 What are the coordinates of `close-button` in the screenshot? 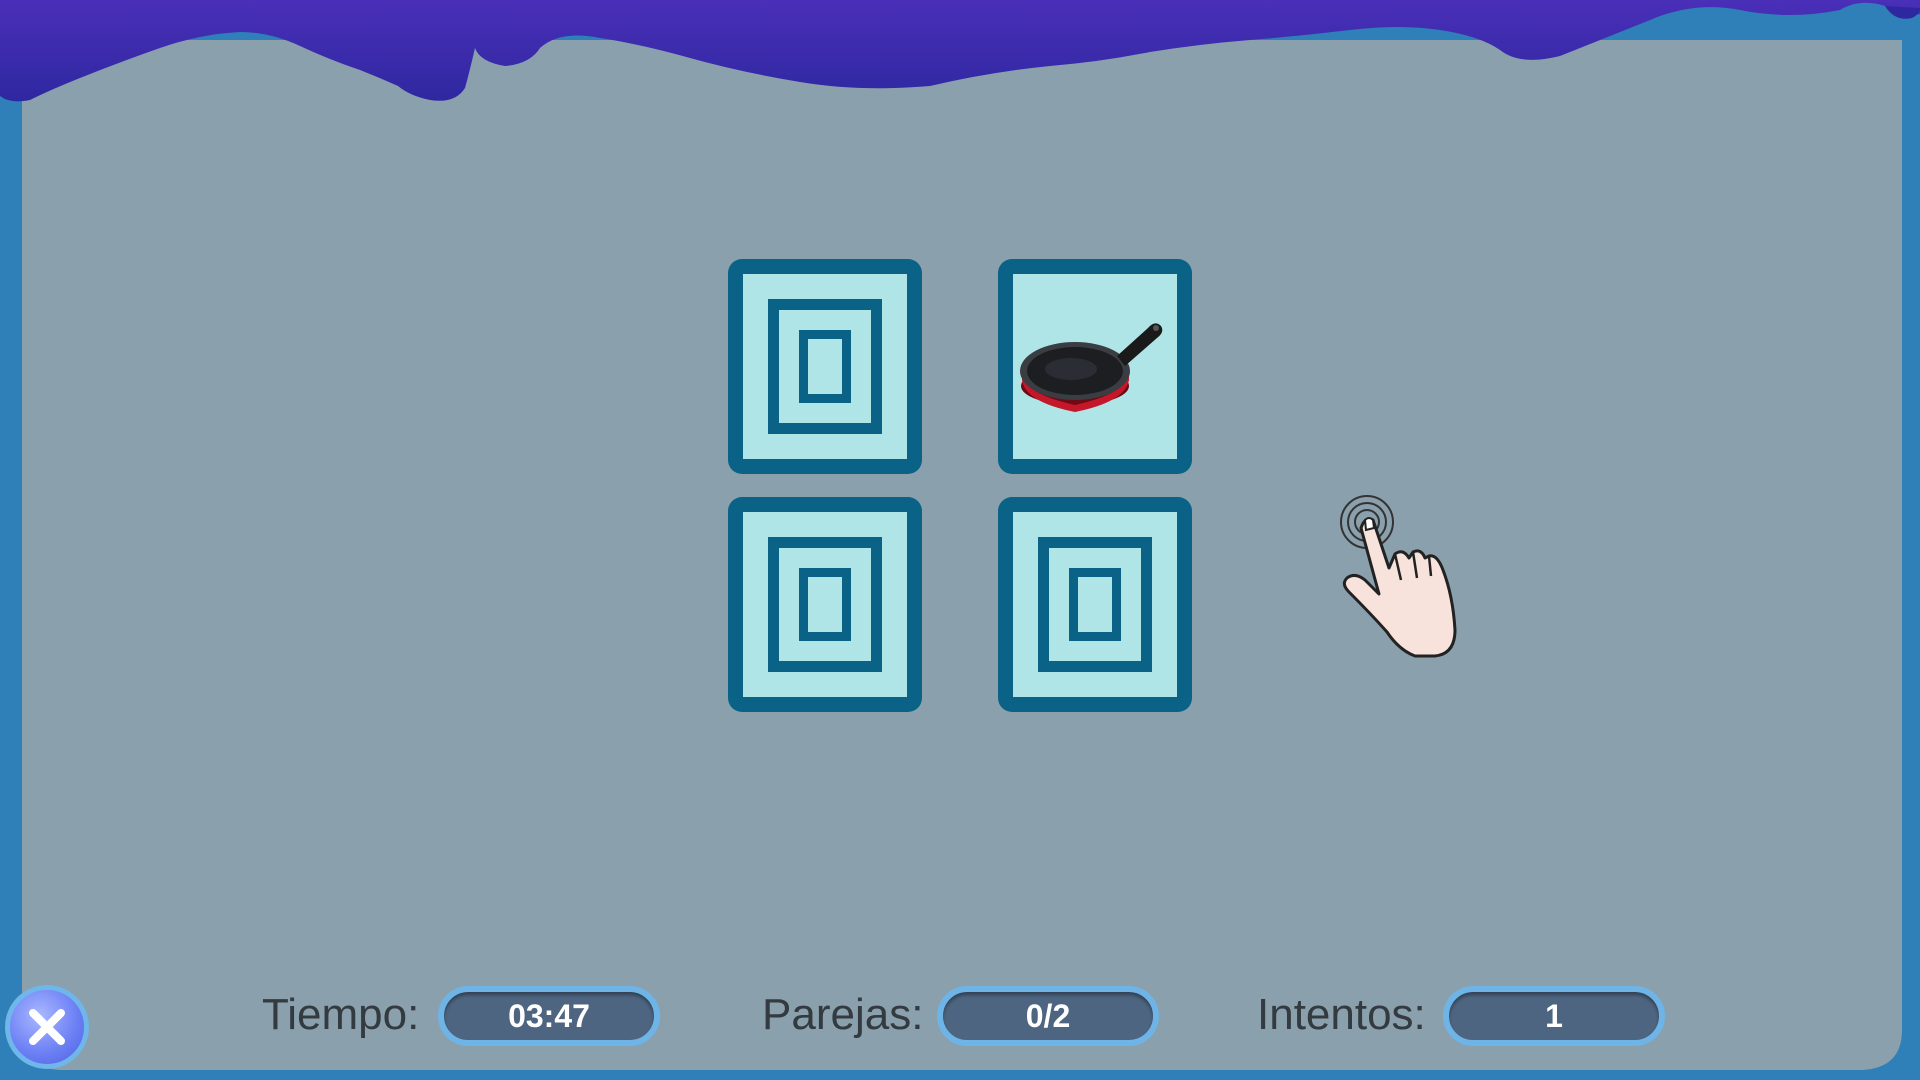 It's located at (47, 1027).